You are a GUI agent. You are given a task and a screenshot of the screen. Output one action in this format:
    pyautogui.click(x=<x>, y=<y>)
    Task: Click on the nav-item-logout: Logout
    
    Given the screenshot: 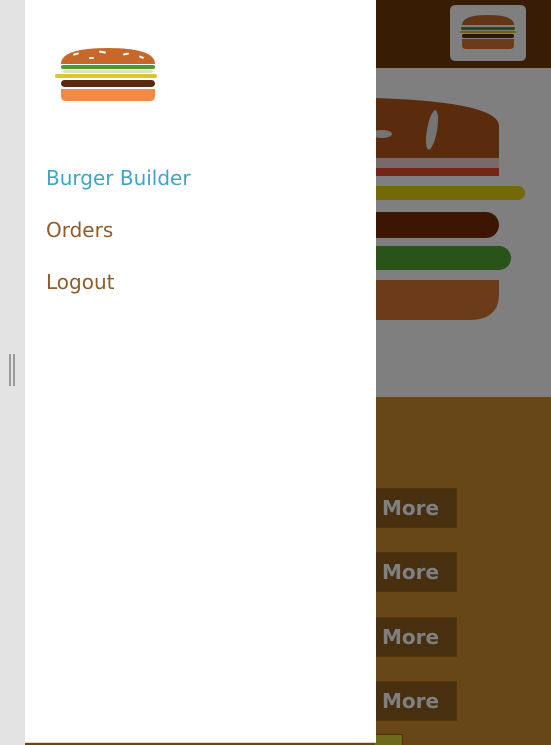 What is the action you would take?
    pyautogui.click(x=118, y=290)
    